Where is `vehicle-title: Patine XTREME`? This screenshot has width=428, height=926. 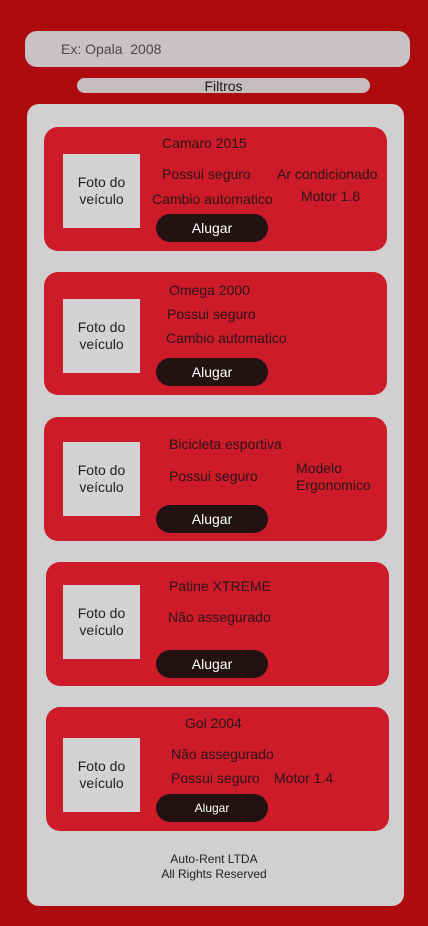
vehicle-title: Patine XTREME is located at coordinates (220, 586).